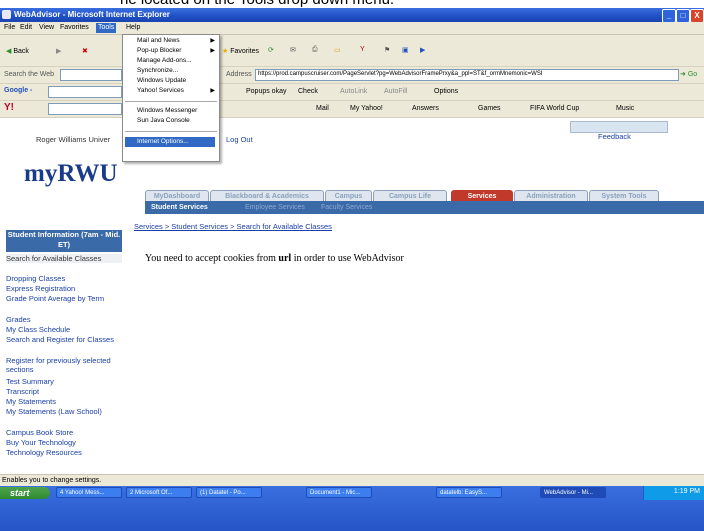 This screenshot has height=531, width=704. Describe the element at coordinates (171, 101) in the screenshot. I see `menu-separator` at that location.